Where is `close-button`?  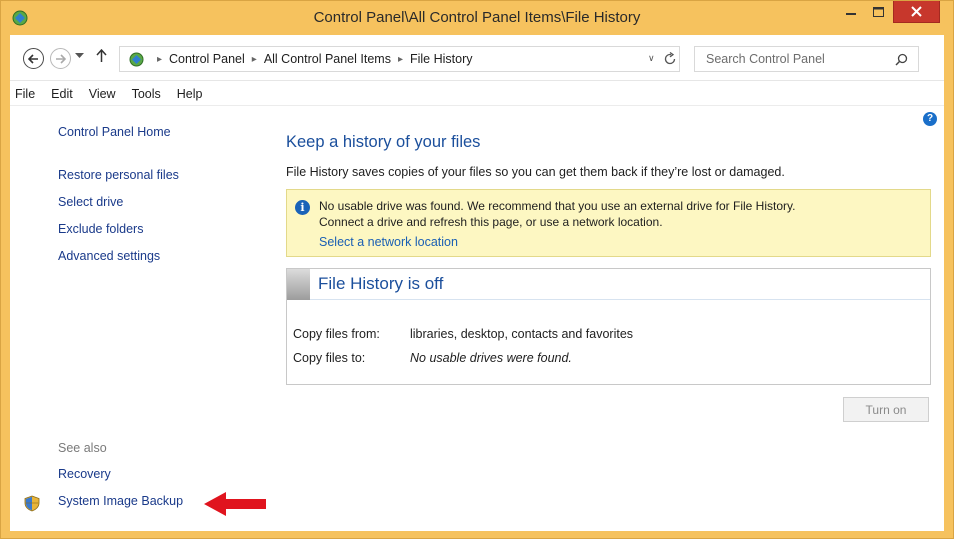
close-button is located at coordinates (916, 12).